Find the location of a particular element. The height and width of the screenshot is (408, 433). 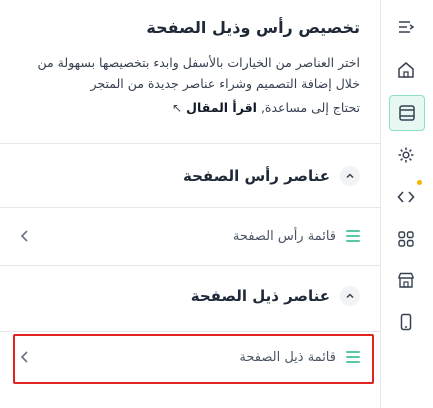

gear-icon is located at coordinates (406, 155).